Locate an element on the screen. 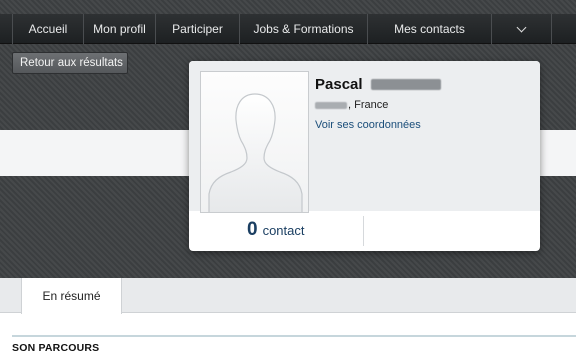 The image size is (576, 353). tab-en-resume: En résumé is located at coordinates (71, 296).